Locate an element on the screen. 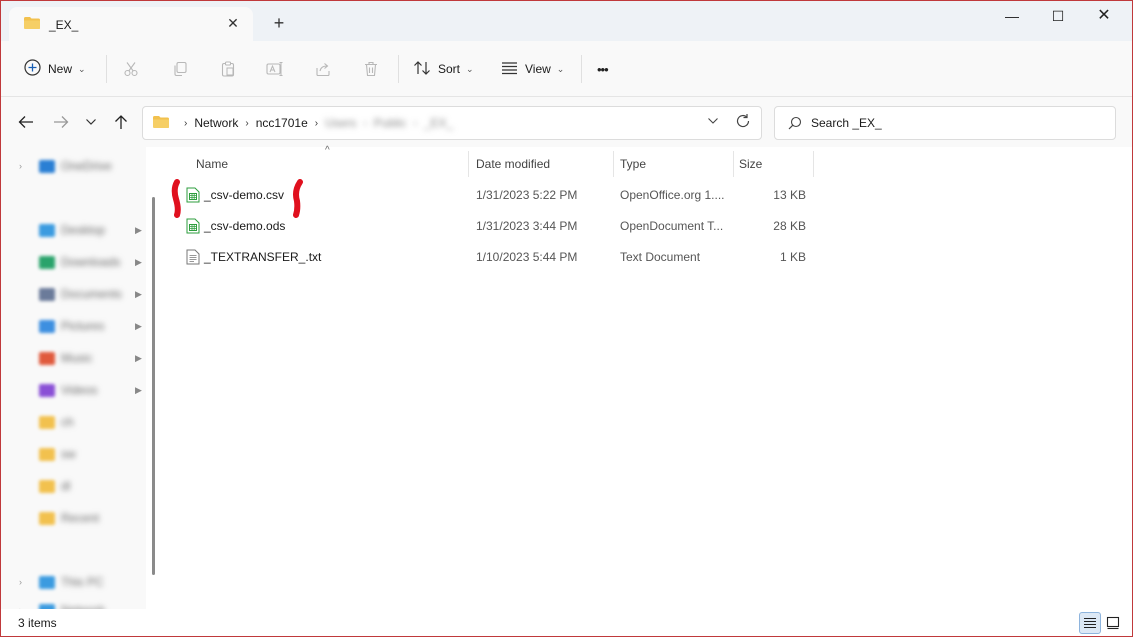  new-tab-button: + is located at coordinates (279, 23).